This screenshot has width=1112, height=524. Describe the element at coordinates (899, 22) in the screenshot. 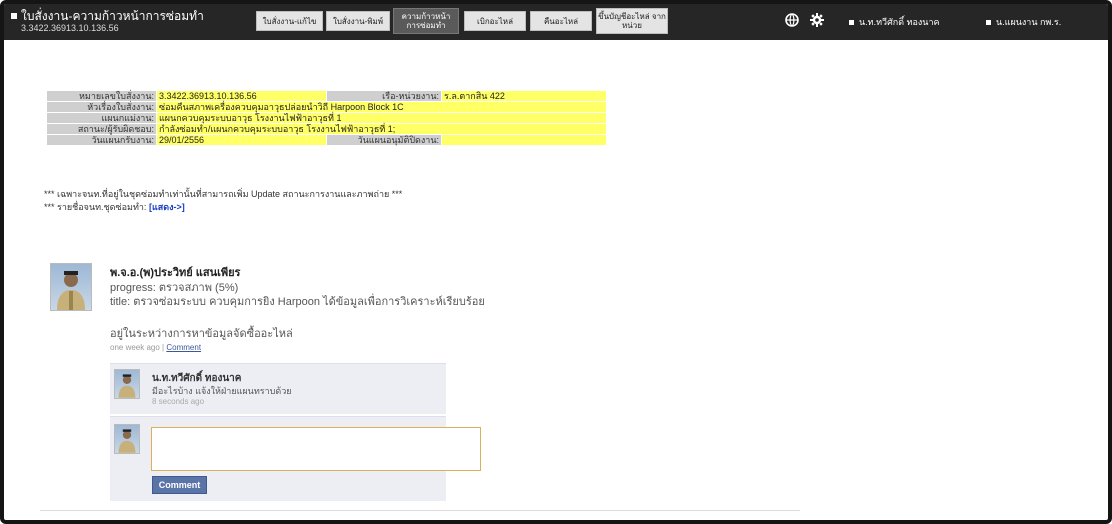

I see `user-name: น.ท.ทวีศักดิ์ ทองนาค` at that location.